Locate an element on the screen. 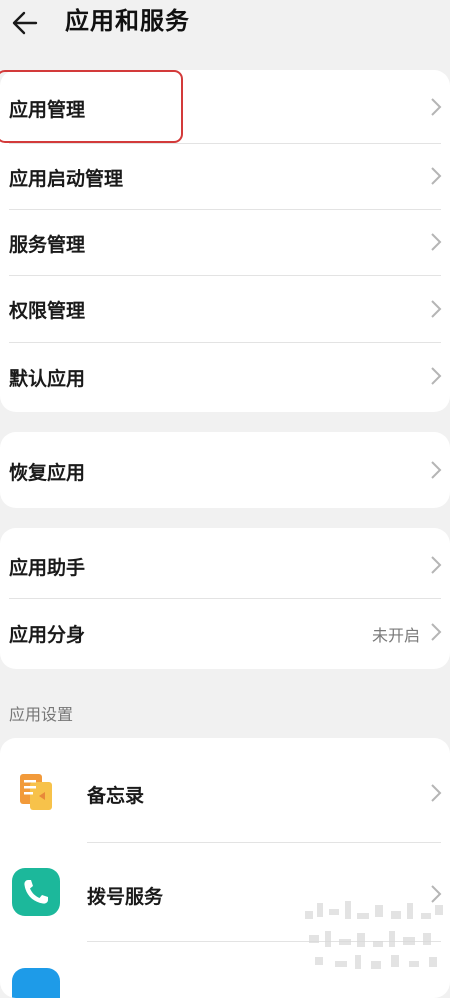 The image size is (450, 998). top-app-bar: 应用和服务 is located at coordinates (225, 24).